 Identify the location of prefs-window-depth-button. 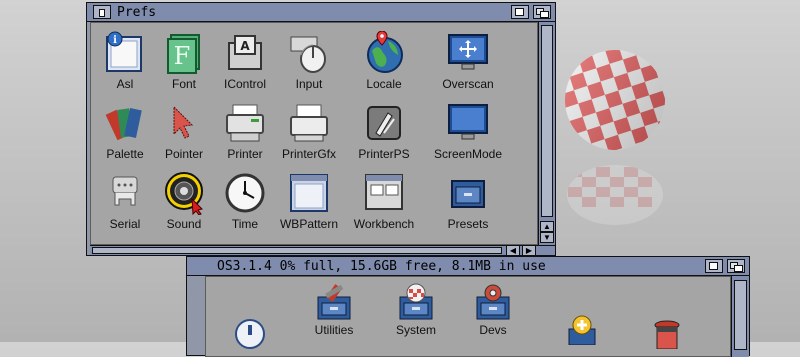
(542, 12).